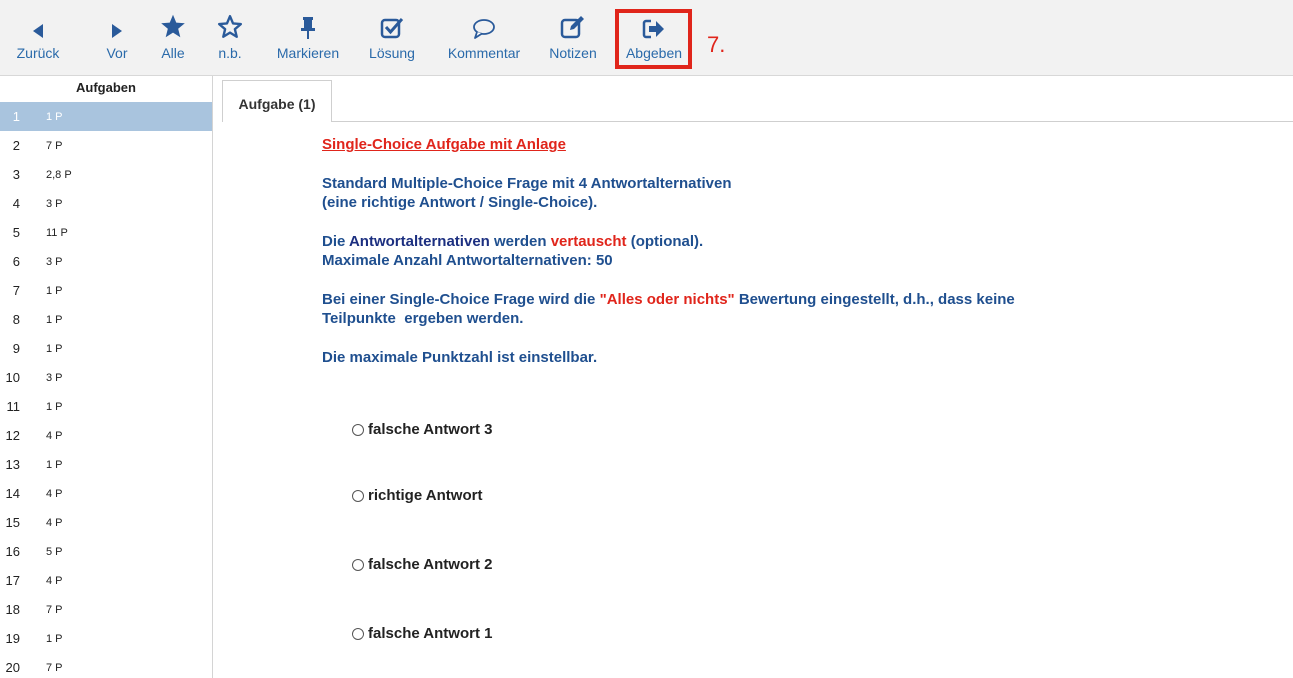 The width and height of the screenshot is (1293, 678). Describe the element at coordinates (106, 261) in the screenshot. I see `task-list-item: 6 3 P` at that location.